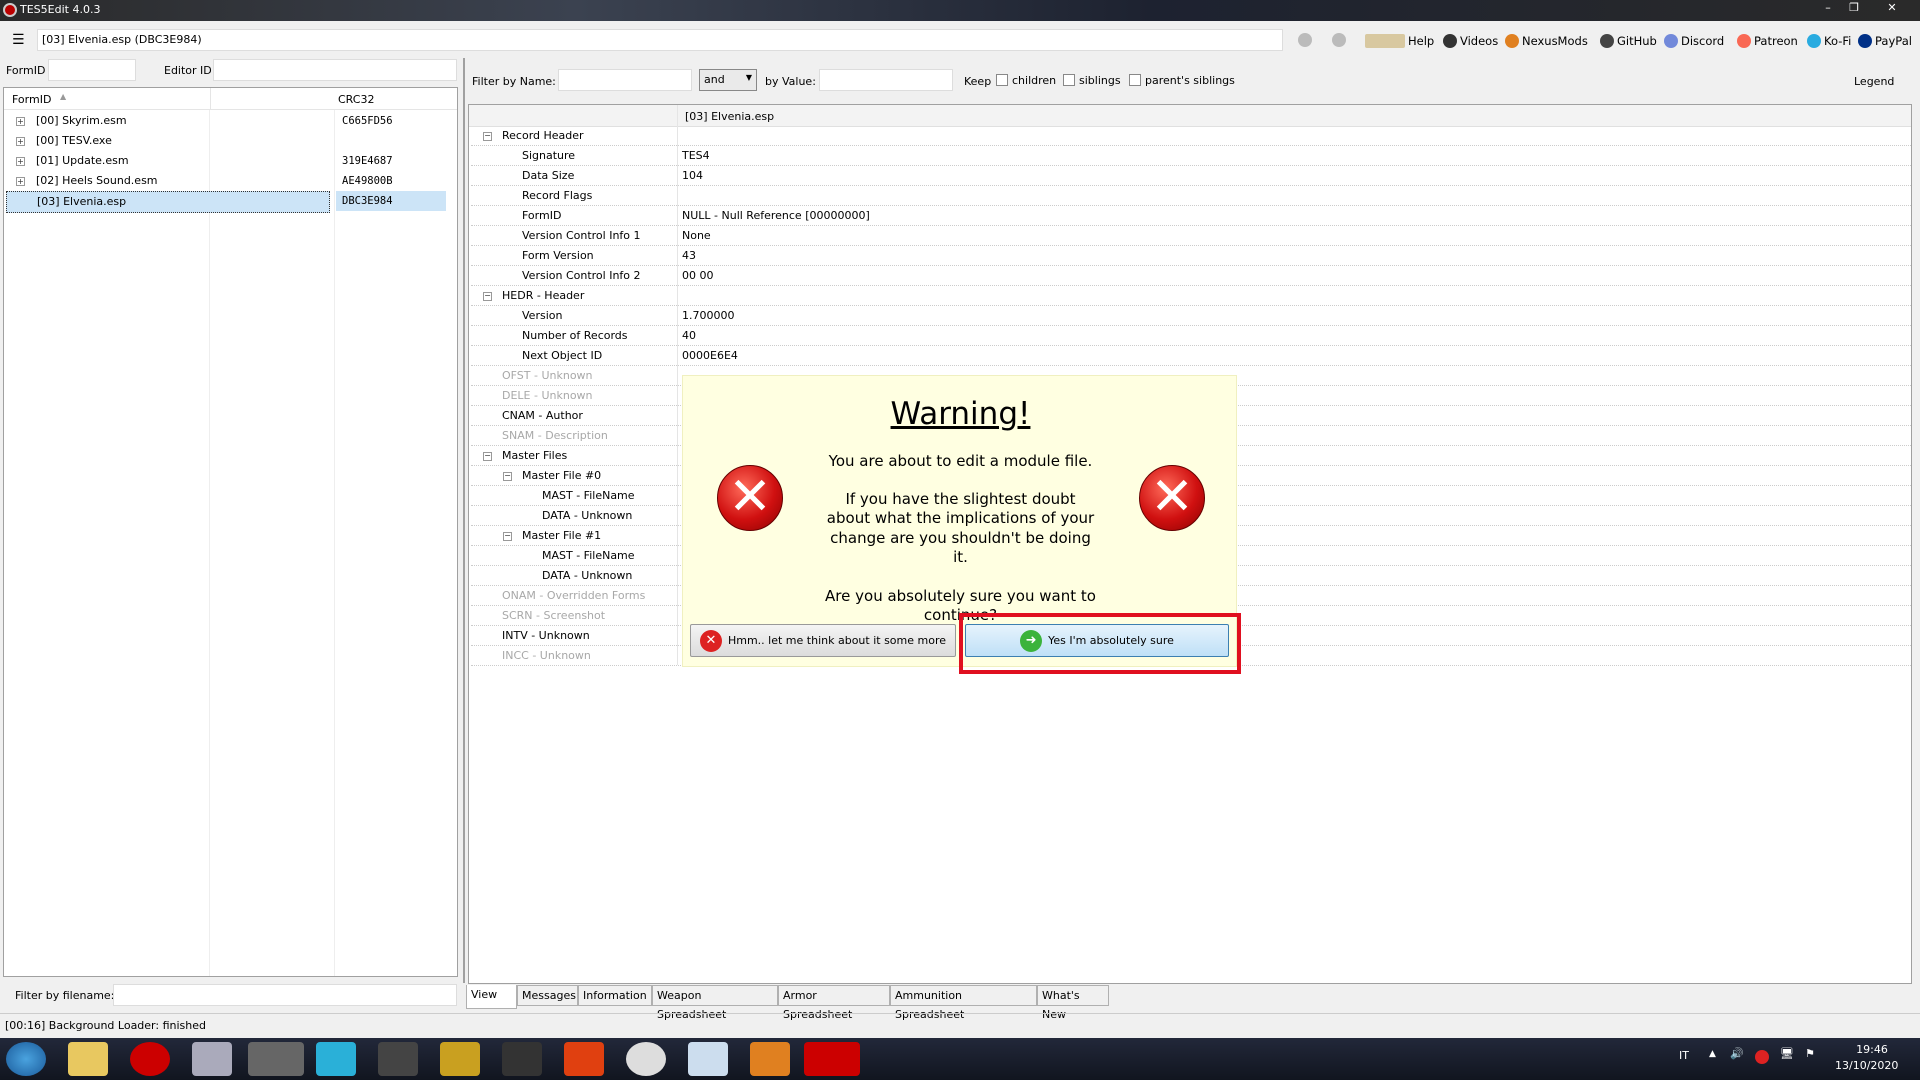  Describe the element at coordinates (660, 40) in the screenshot. I see `breadcrumb: [03] Elvenia.esp (DBC3E984)` at that location.